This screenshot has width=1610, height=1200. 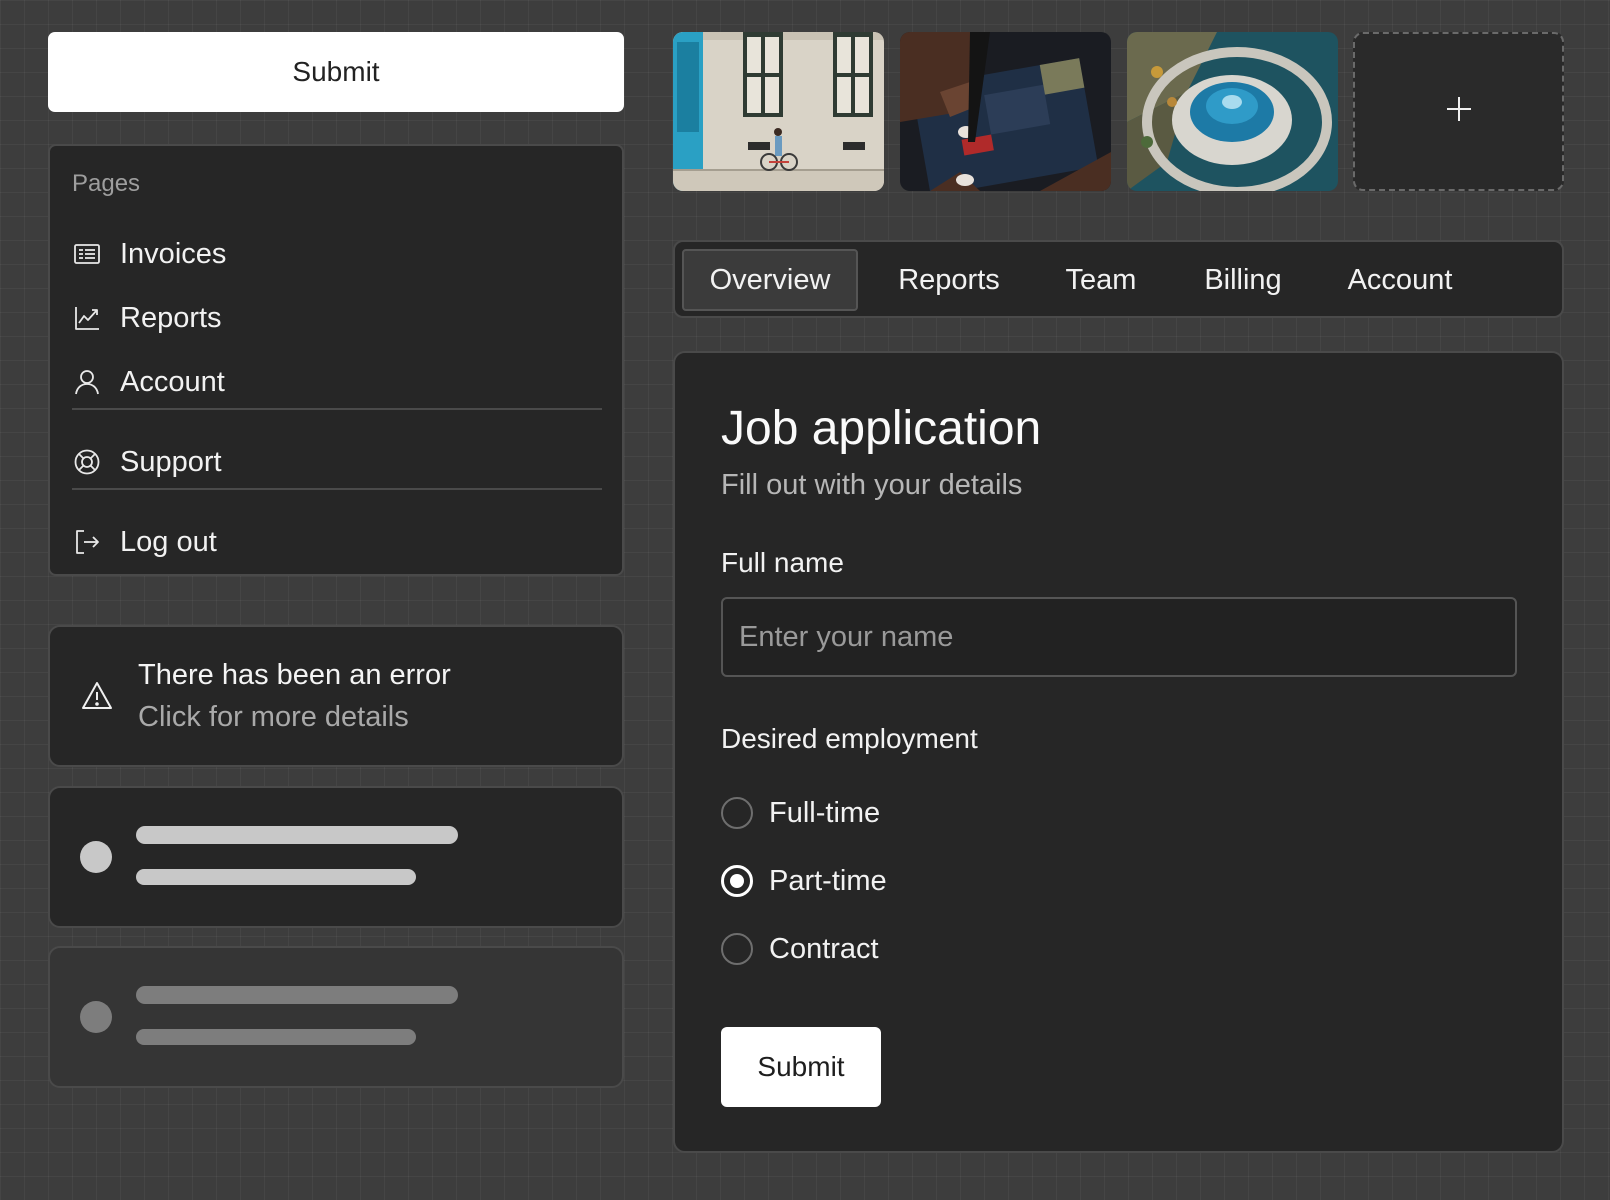 I want to click on top-submit-button: Submit, so click(x=336, y=72).